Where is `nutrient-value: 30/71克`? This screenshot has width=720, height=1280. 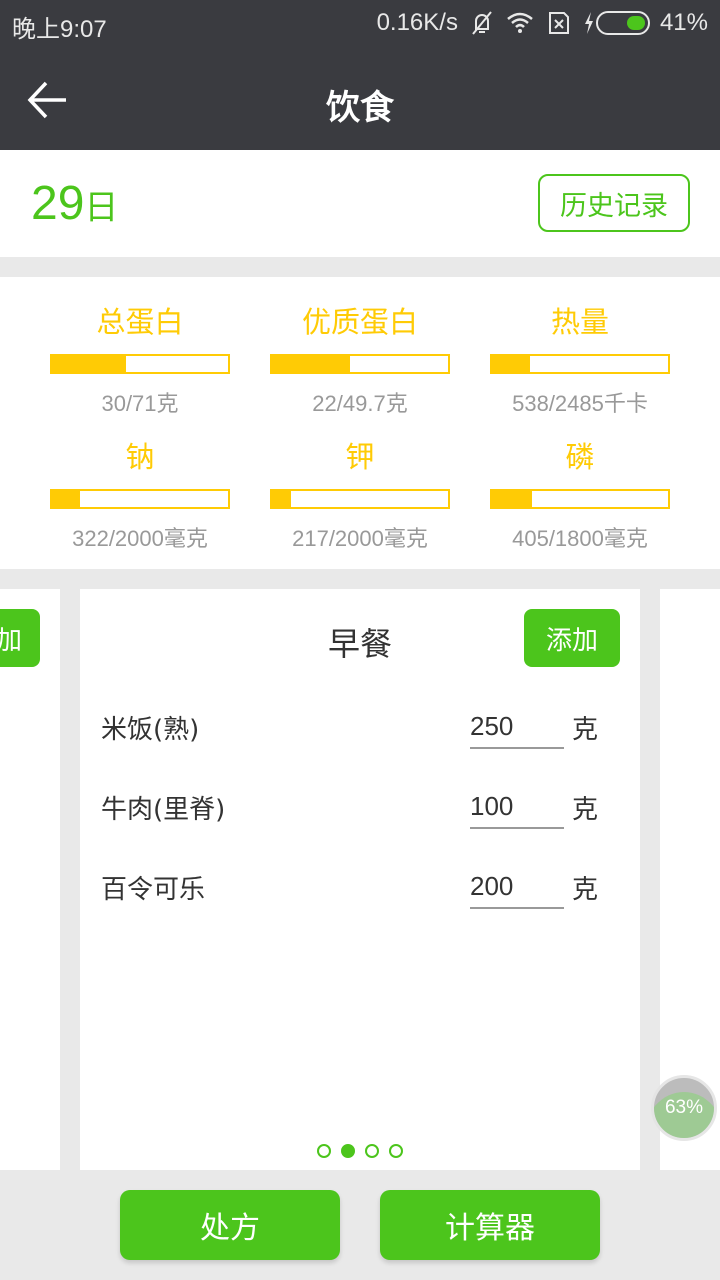 nutrient-value: 30/71克 is located at coordinates (140, 403).